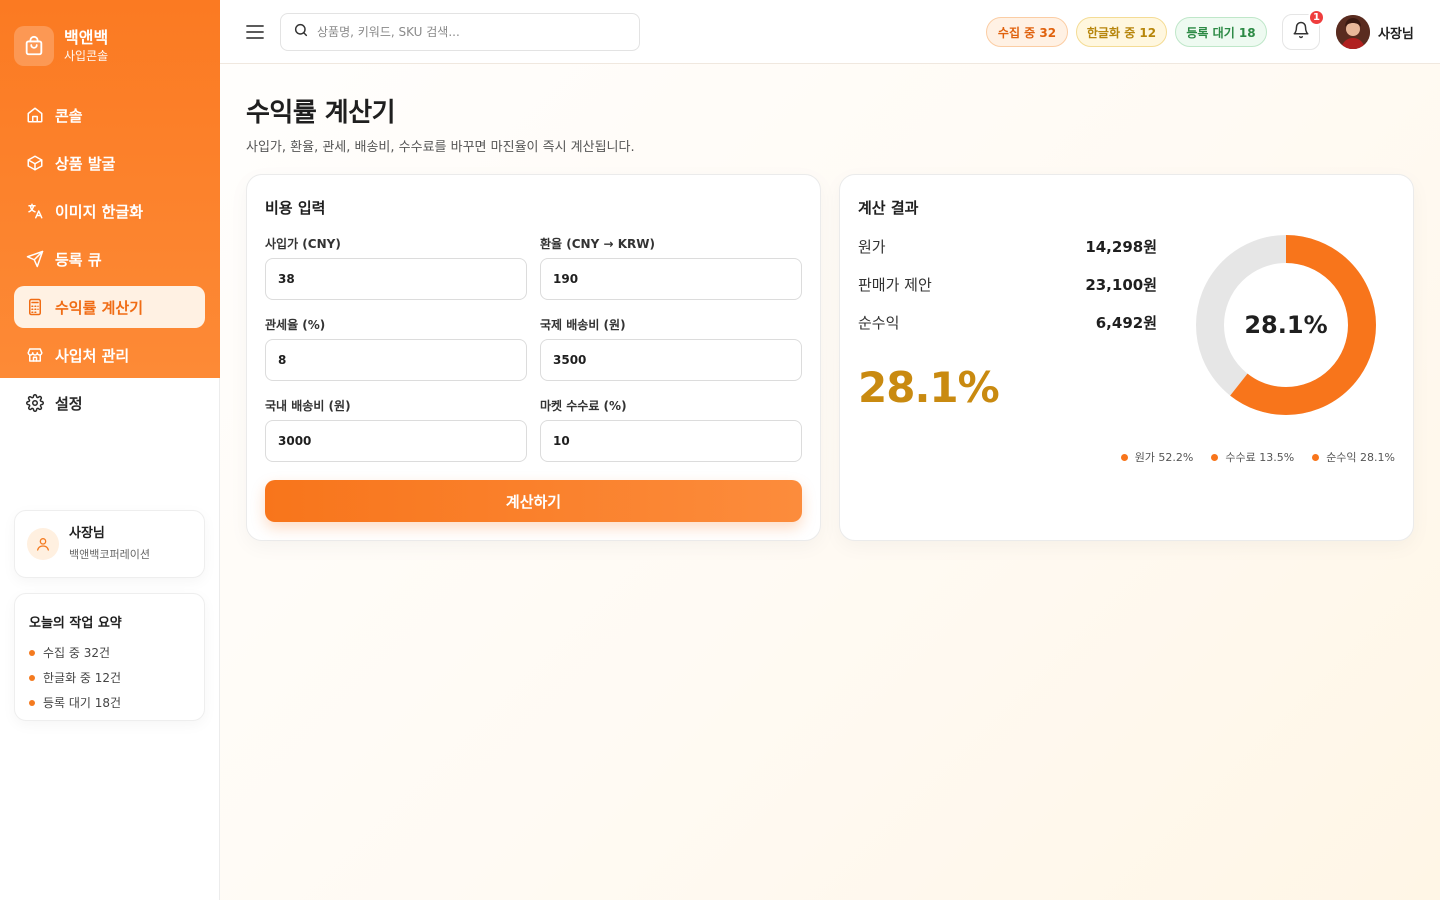 This screenshot has height=900, width=1440. Describe the element at coordinates (1260, 457) in the screenshot. I see `legend-label: 수수료 13.5%` at that location.